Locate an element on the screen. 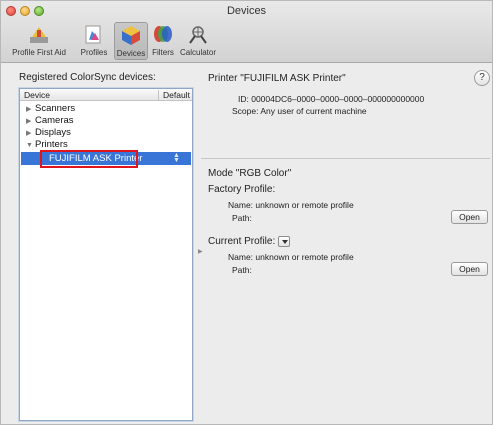 The height and width of the screenshot is (425, 493). disclosure-arrow-icon: ▶ is located at coordinates (200, 251).